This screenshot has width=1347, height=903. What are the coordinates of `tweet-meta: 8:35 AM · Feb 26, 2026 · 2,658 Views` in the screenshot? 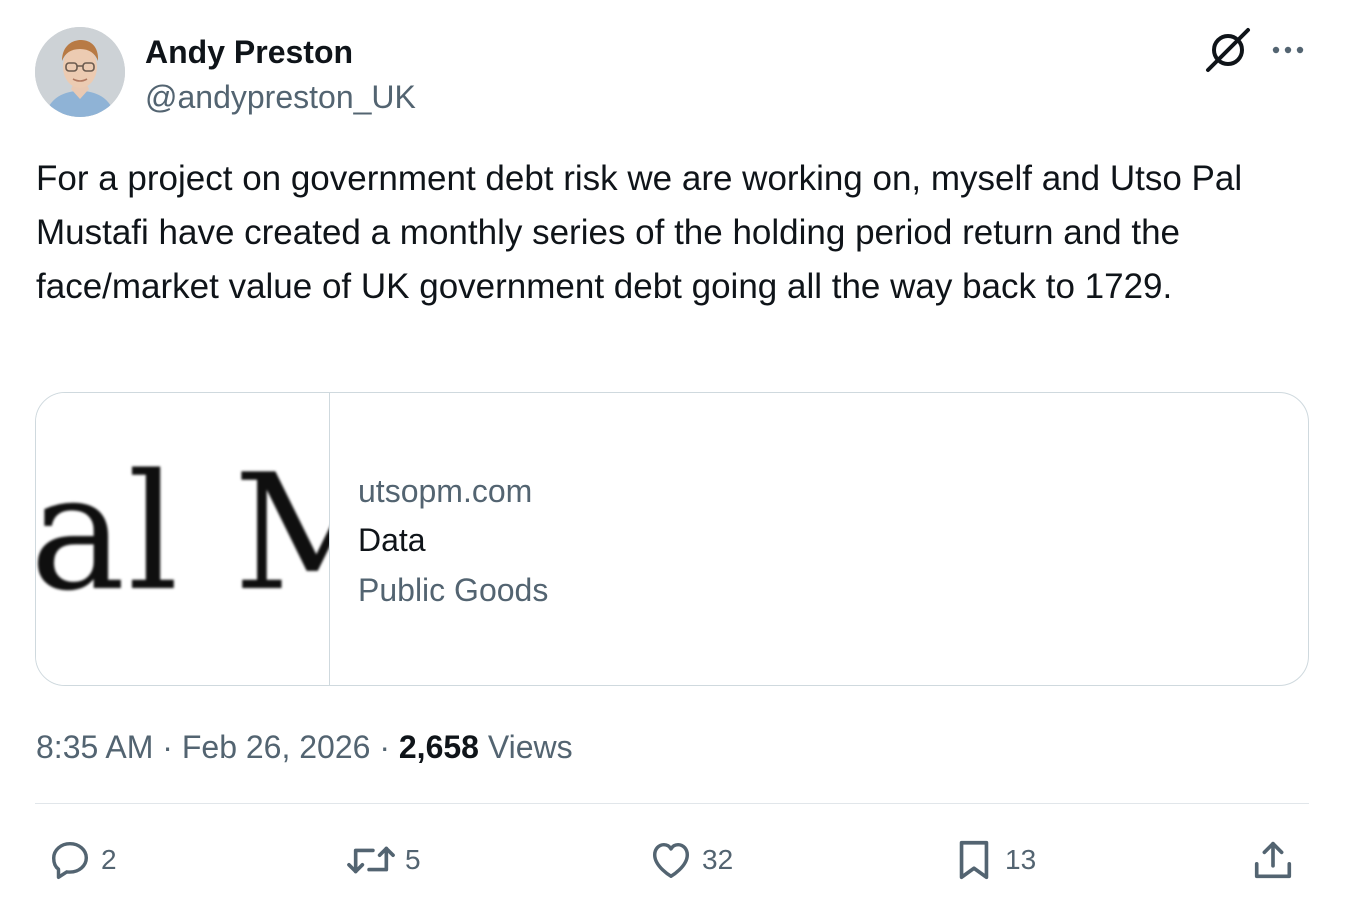 It's located at (304, 747).